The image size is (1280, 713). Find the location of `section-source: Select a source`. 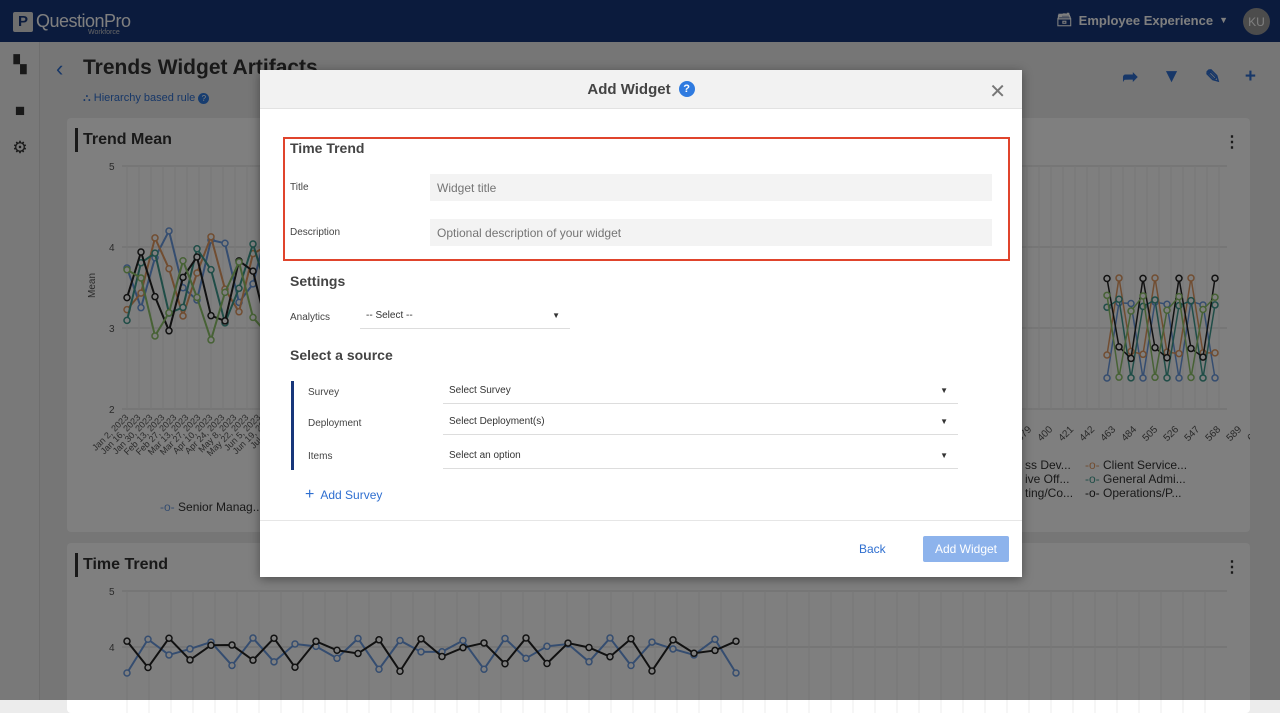

section-source: Select a source is located at coordinates (341, 355).